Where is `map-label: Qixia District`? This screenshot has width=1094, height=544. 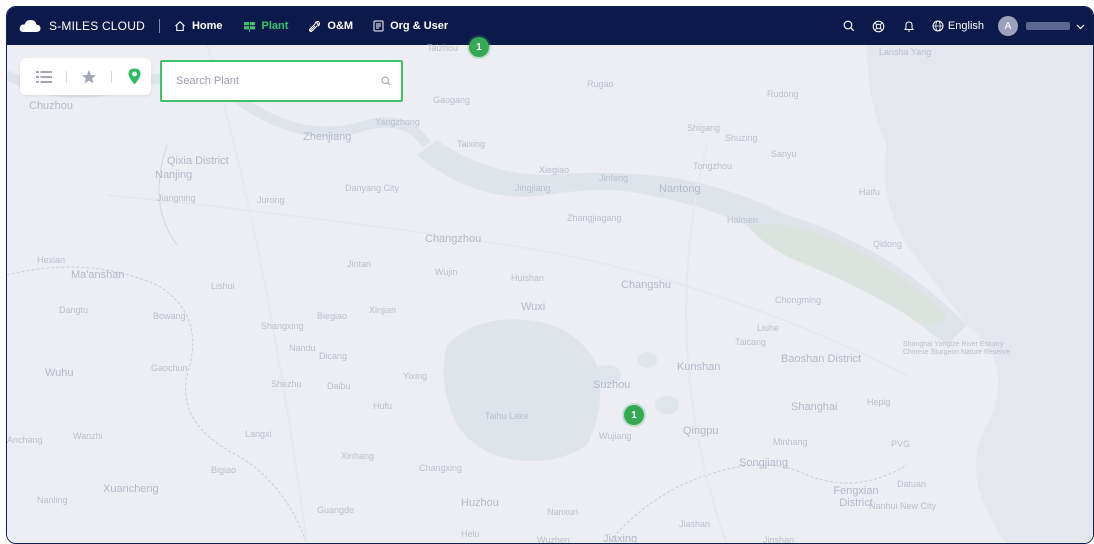
map-label: Qixia District is located at coordinates (198, 161).